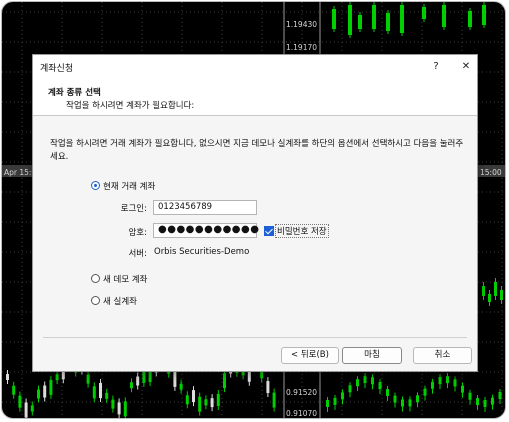 The image size is (509, 422). I want to click on radio-existing-account, so click(95, 185).